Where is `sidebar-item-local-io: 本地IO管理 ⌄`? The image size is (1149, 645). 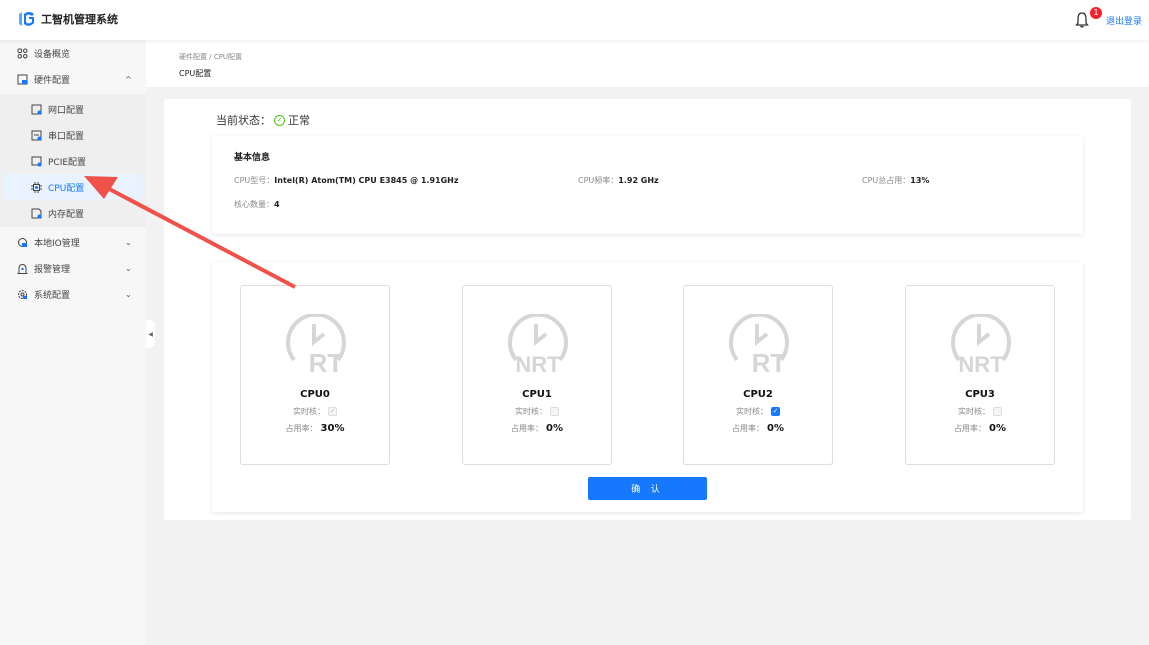
sidebar-item-local-io: 本地IO管理 ⌄ is located at coordinates (73, 242).